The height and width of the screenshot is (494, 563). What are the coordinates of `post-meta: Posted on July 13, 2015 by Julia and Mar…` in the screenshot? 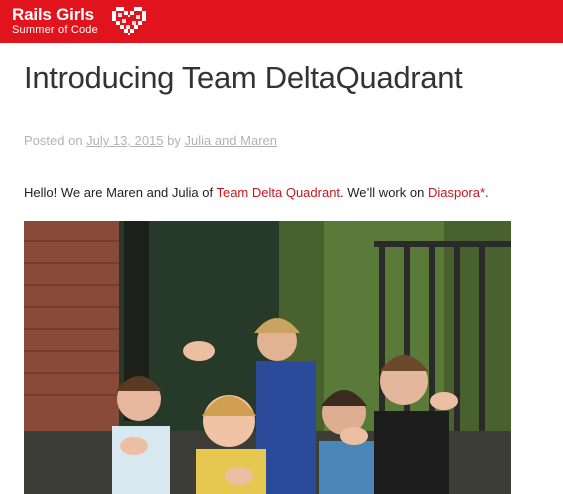 It's located at (150, 140).